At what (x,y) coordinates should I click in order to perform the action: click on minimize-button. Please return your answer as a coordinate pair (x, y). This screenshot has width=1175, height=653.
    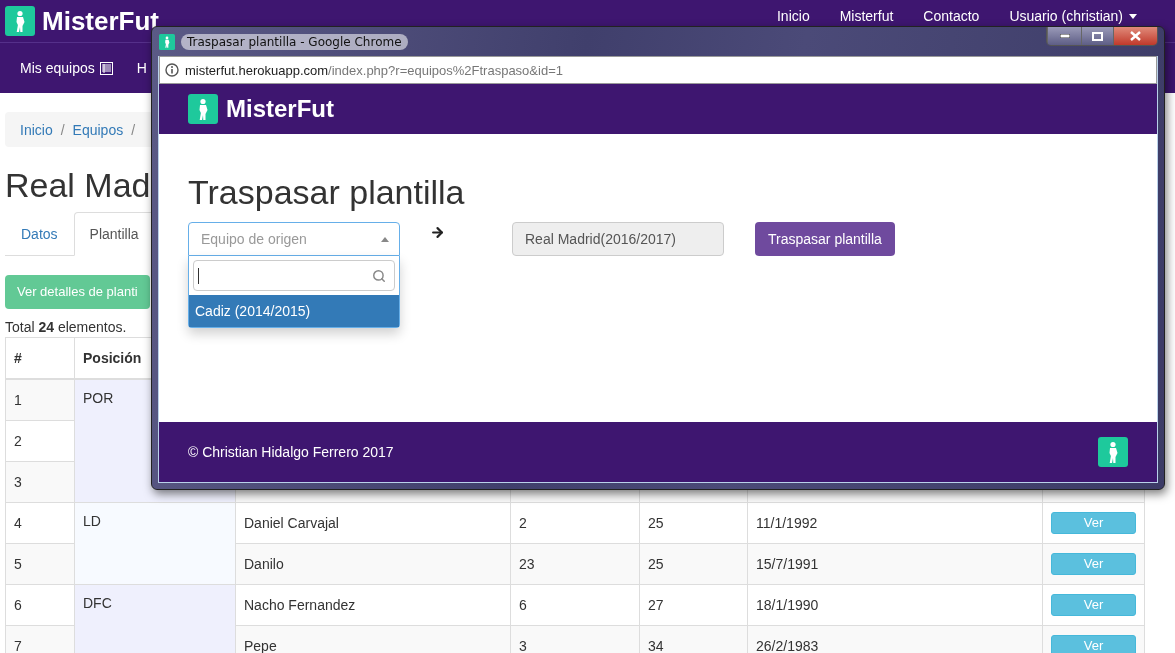
    Looking at the image, I should click on (1064, 36).